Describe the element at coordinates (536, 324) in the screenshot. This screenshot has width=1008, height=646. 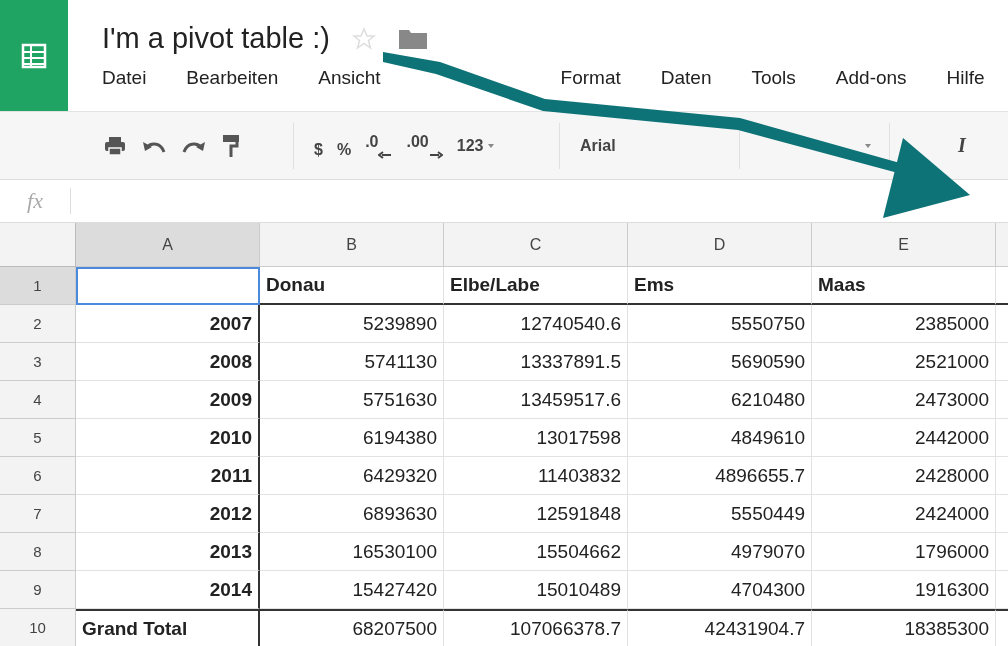
I see `table-cell: 12740540.6` at that location.